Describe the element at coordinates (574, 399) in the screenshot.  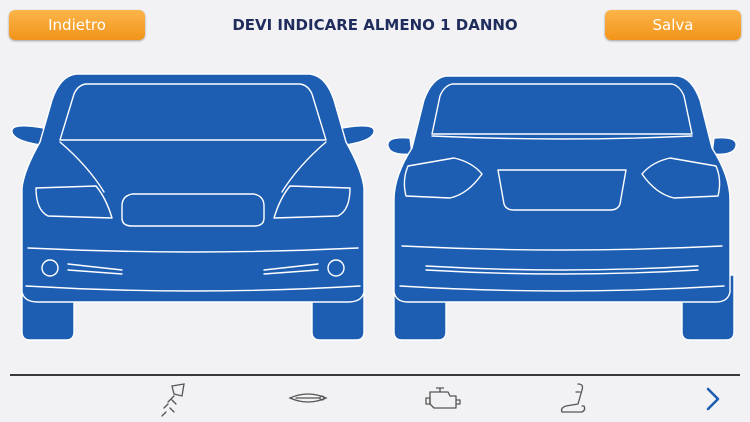
I see `seat-icon` at that location.